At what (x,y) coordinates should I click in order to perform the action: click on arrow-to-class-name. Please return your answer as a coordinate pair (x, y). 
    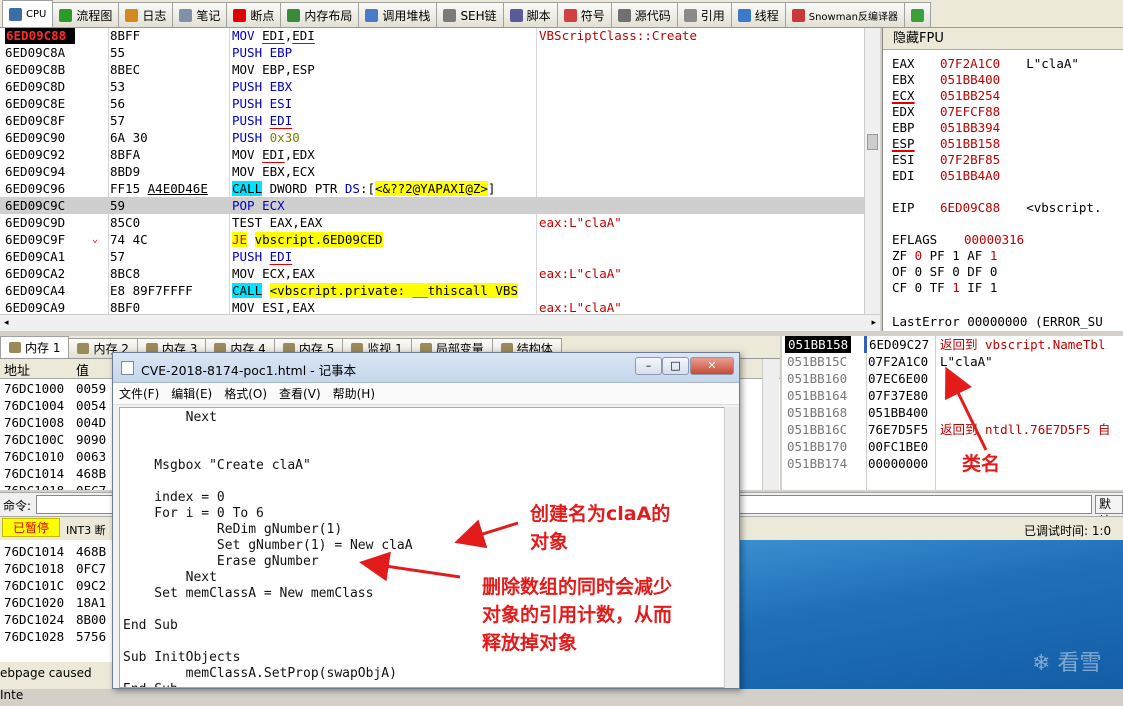
    Looking at the image, I should click on (966, 408).